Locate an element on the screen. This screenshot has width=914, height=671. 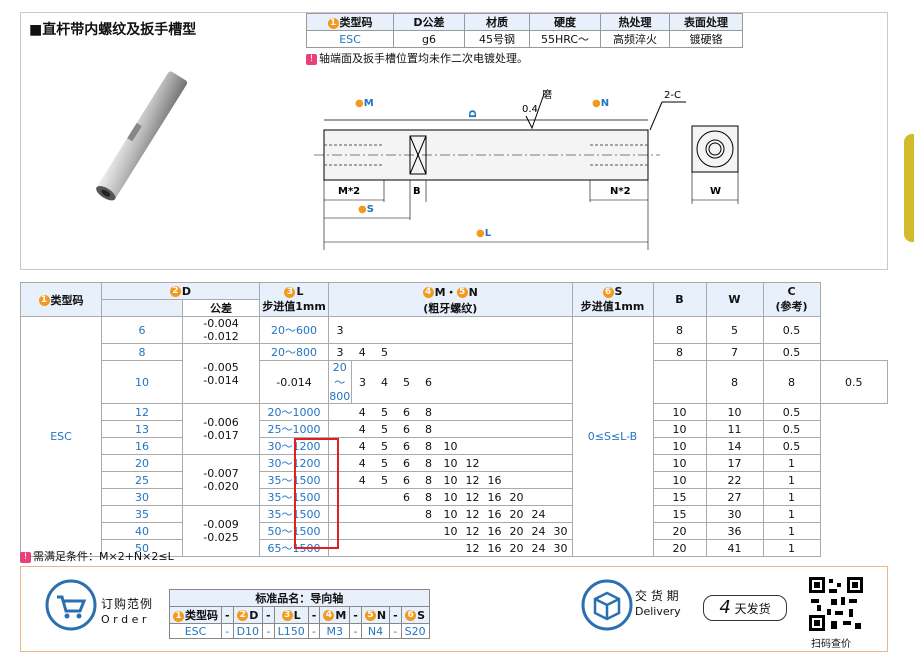
spec-cell: 镀硬铬 is located at coordinates (706, 39).